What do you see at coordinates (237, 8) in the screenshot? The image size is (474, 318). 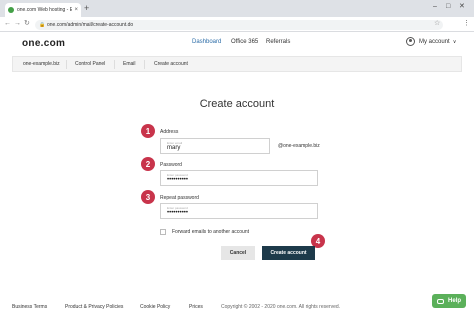 I see `browser-tab-bar: one.com Web hosting - Elemen × + – □ ✕` at bounding box center [237, 8].